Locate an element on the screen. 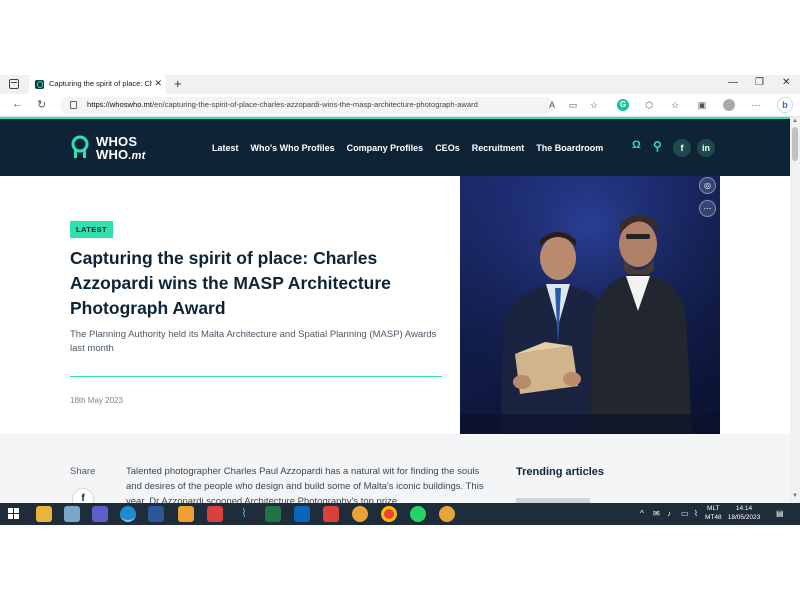 This screenshot has height=600, width=800. award-photo-illustration is located at coordinates (590, 305).